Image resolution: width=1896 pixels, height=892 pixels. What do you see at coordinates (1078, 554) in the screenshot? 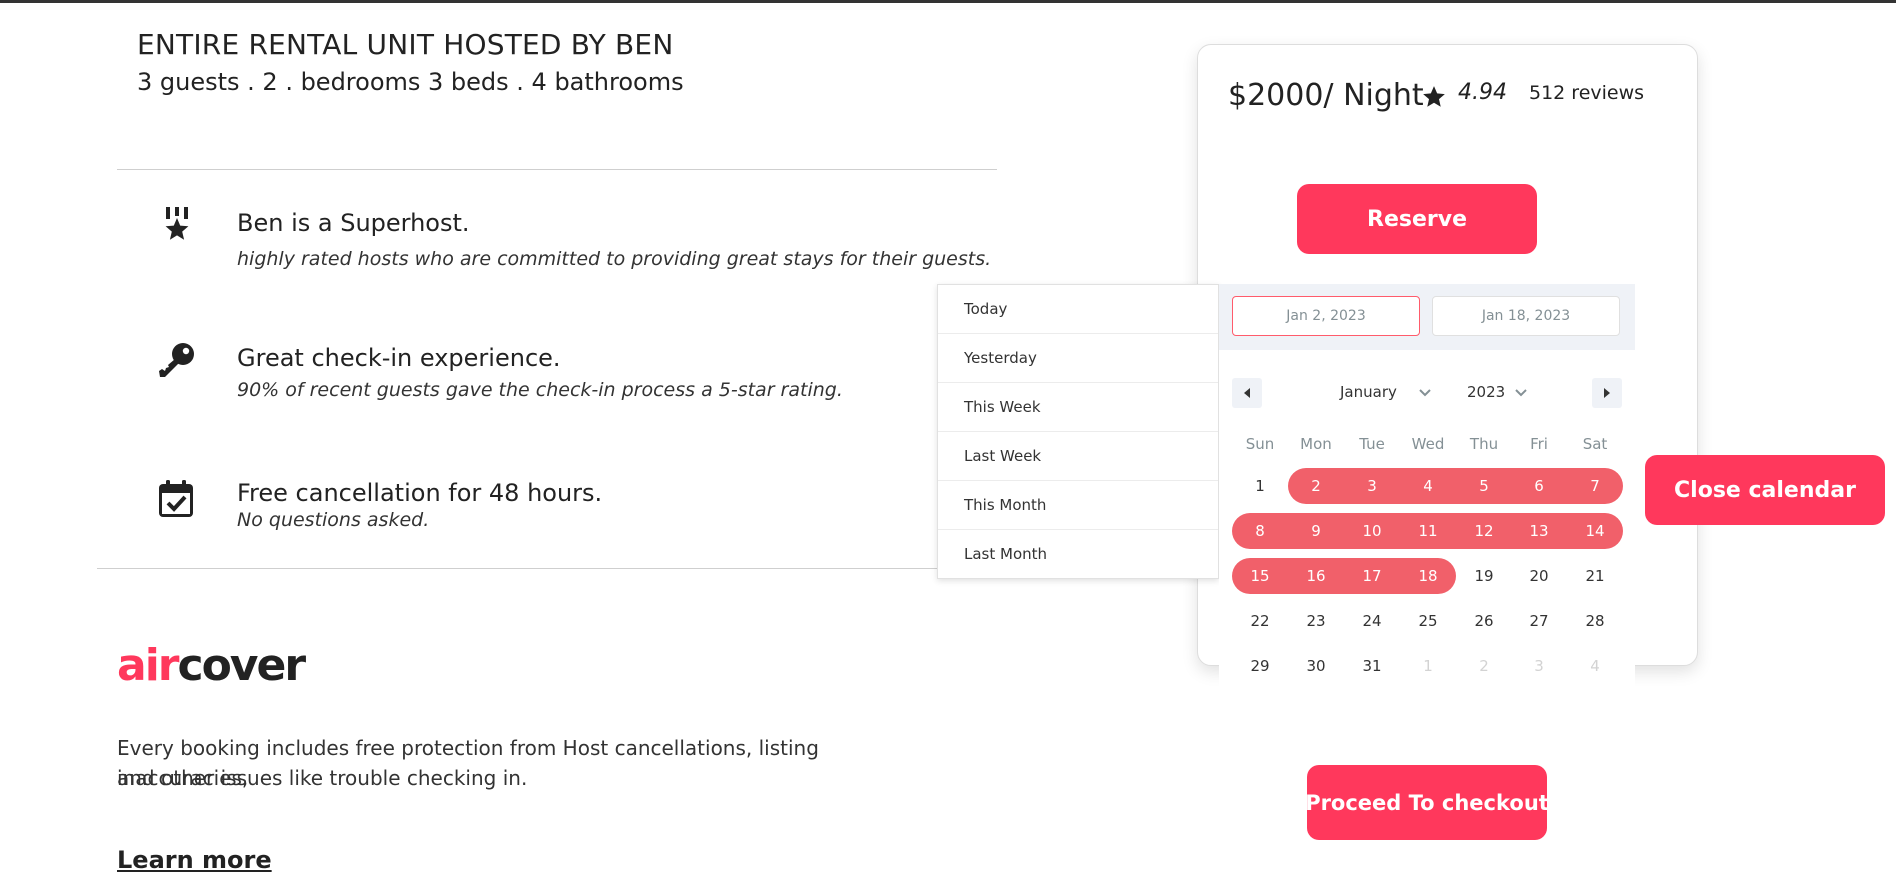
I see `range-option-last-month: Last Month` at bounding box center [1078, 554].